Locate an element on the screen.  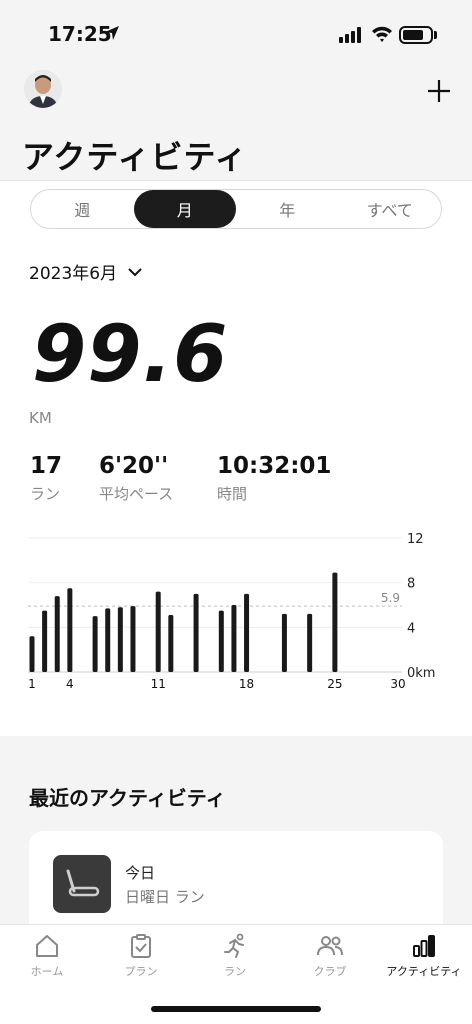
monthly-distance-chart: 0km 4 8 12 5.9 1 4 11 18 25 30 is located at coordinates (231, 611).